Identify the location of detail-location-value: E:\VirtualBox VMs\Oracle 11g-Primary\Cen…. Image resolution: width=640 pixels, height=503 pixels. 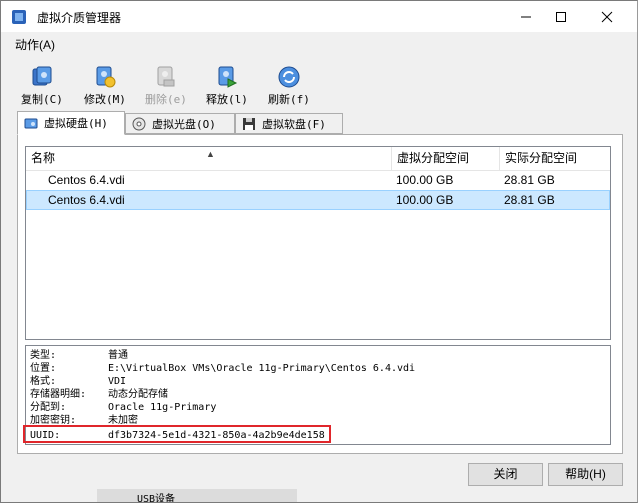
(262, 368).